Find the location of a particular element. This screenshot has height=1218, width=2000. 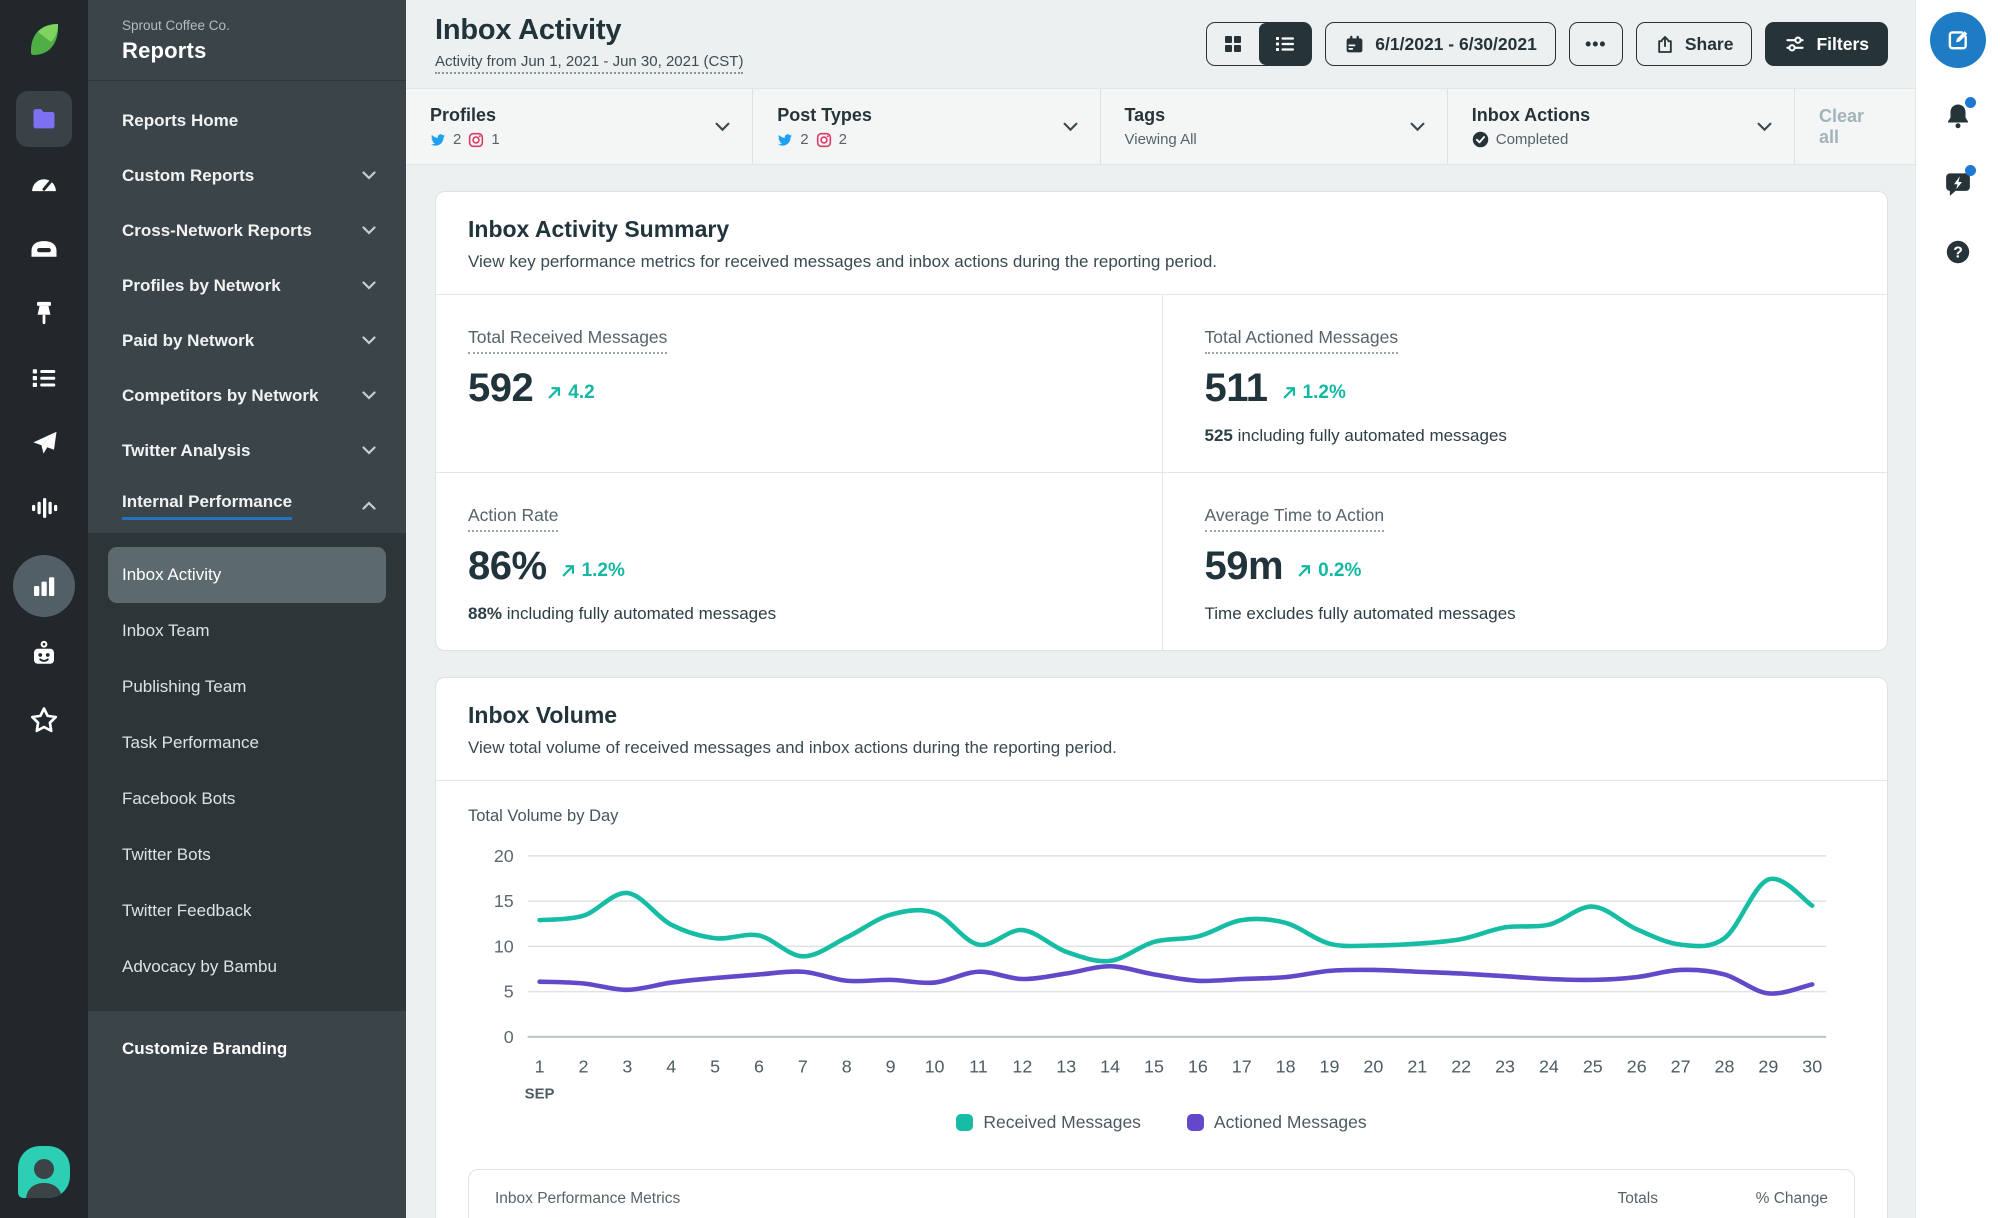

metric-change: 0.2% is located at coordinates (1328, 571).